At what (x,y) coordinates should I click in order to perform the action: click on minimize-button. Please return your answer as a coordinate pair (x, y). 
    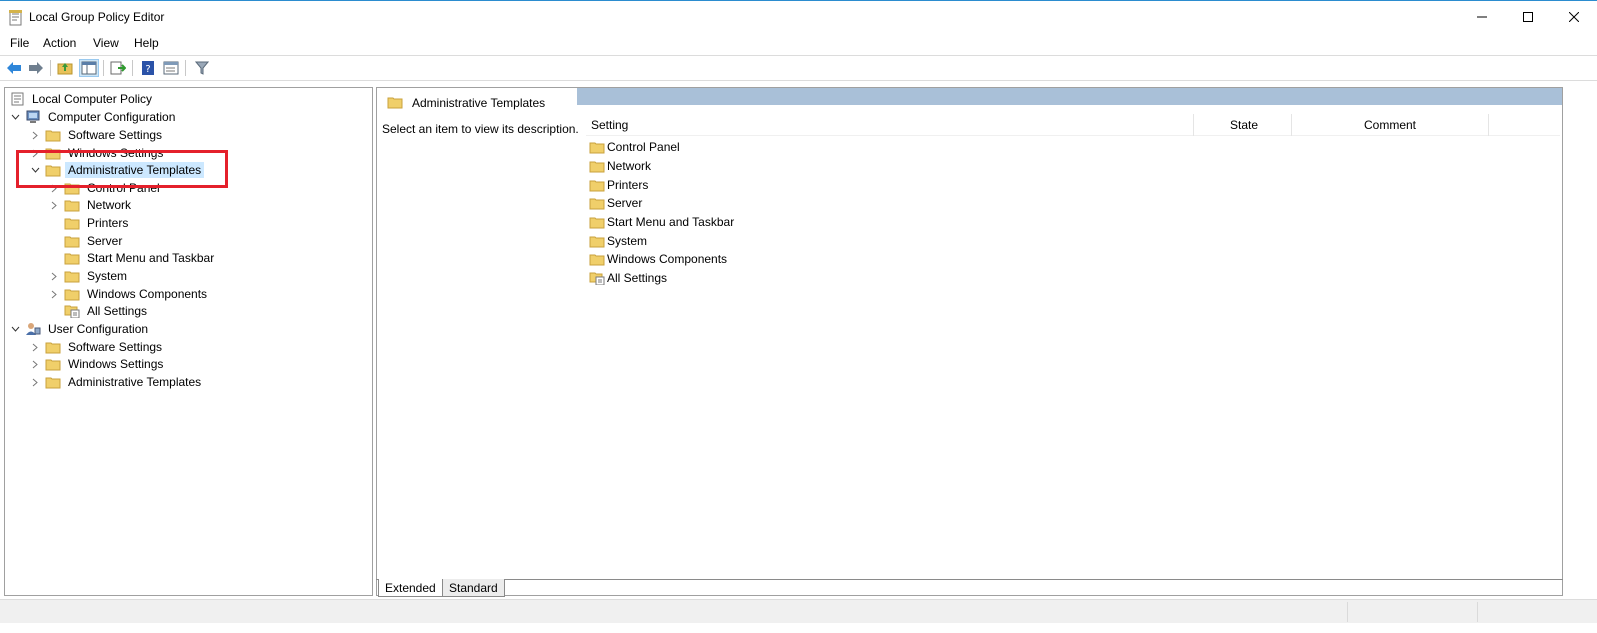
    Looking at the image, I should click on (1482, 17).